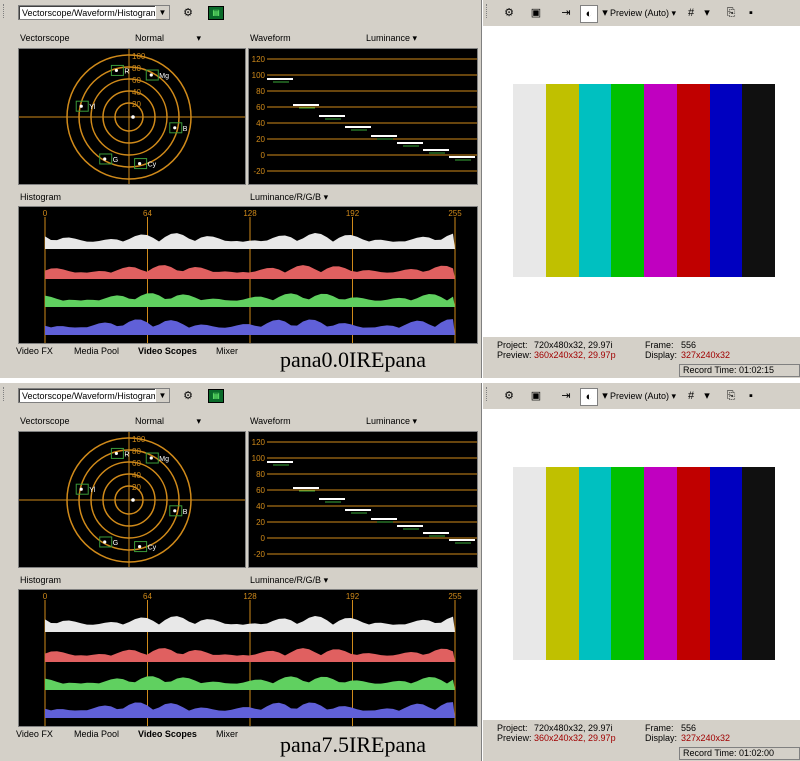  Describe the element at coordinates (147, 596) in the screenshot. I see `histogram-tick-label: 64` at that location.